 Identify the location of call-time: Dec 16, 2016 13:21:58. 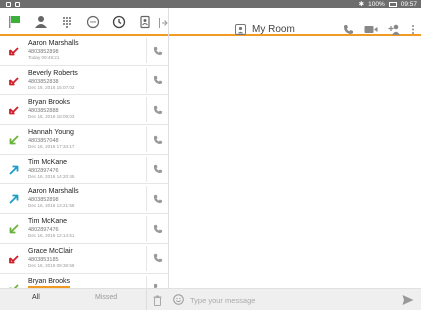
(51, 206).